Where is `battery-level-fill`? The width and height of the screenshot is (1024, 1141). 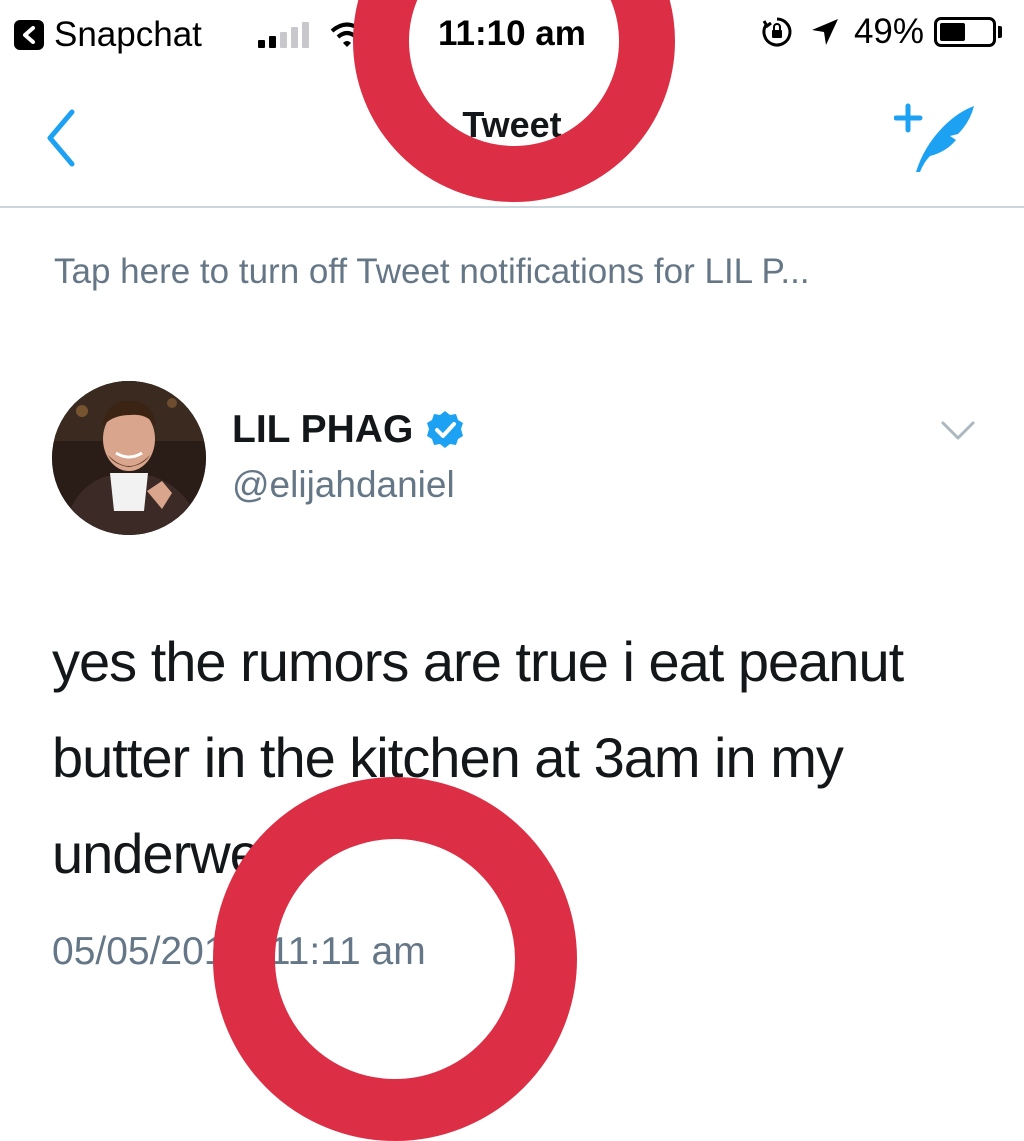
battery-level-fill is located at coordinates (952, 32).